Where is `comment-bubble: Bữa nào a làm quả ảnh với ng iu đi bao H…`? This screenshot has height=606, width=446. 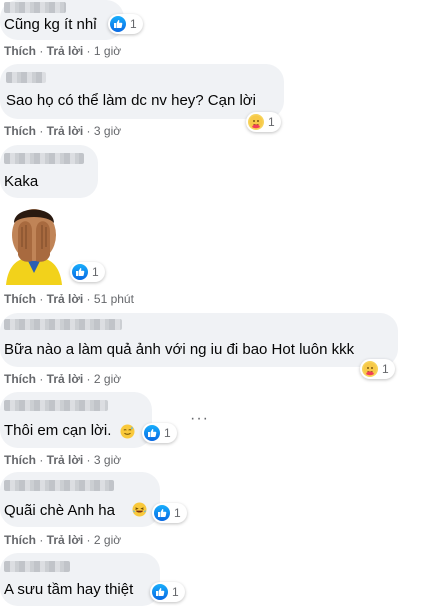
comment-bubble: Bữa nào a làm quả ảnh với ng iu đi bao H… is located at coordinates (199, 340).